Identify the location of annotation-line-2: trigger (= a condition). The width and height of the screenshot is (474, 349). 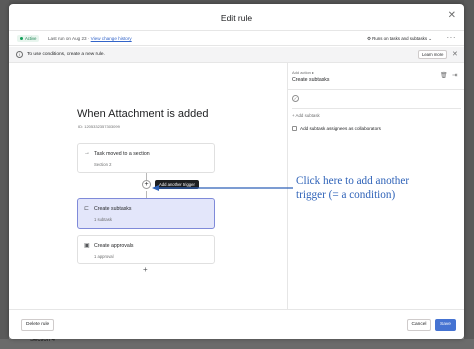
(346, 194).